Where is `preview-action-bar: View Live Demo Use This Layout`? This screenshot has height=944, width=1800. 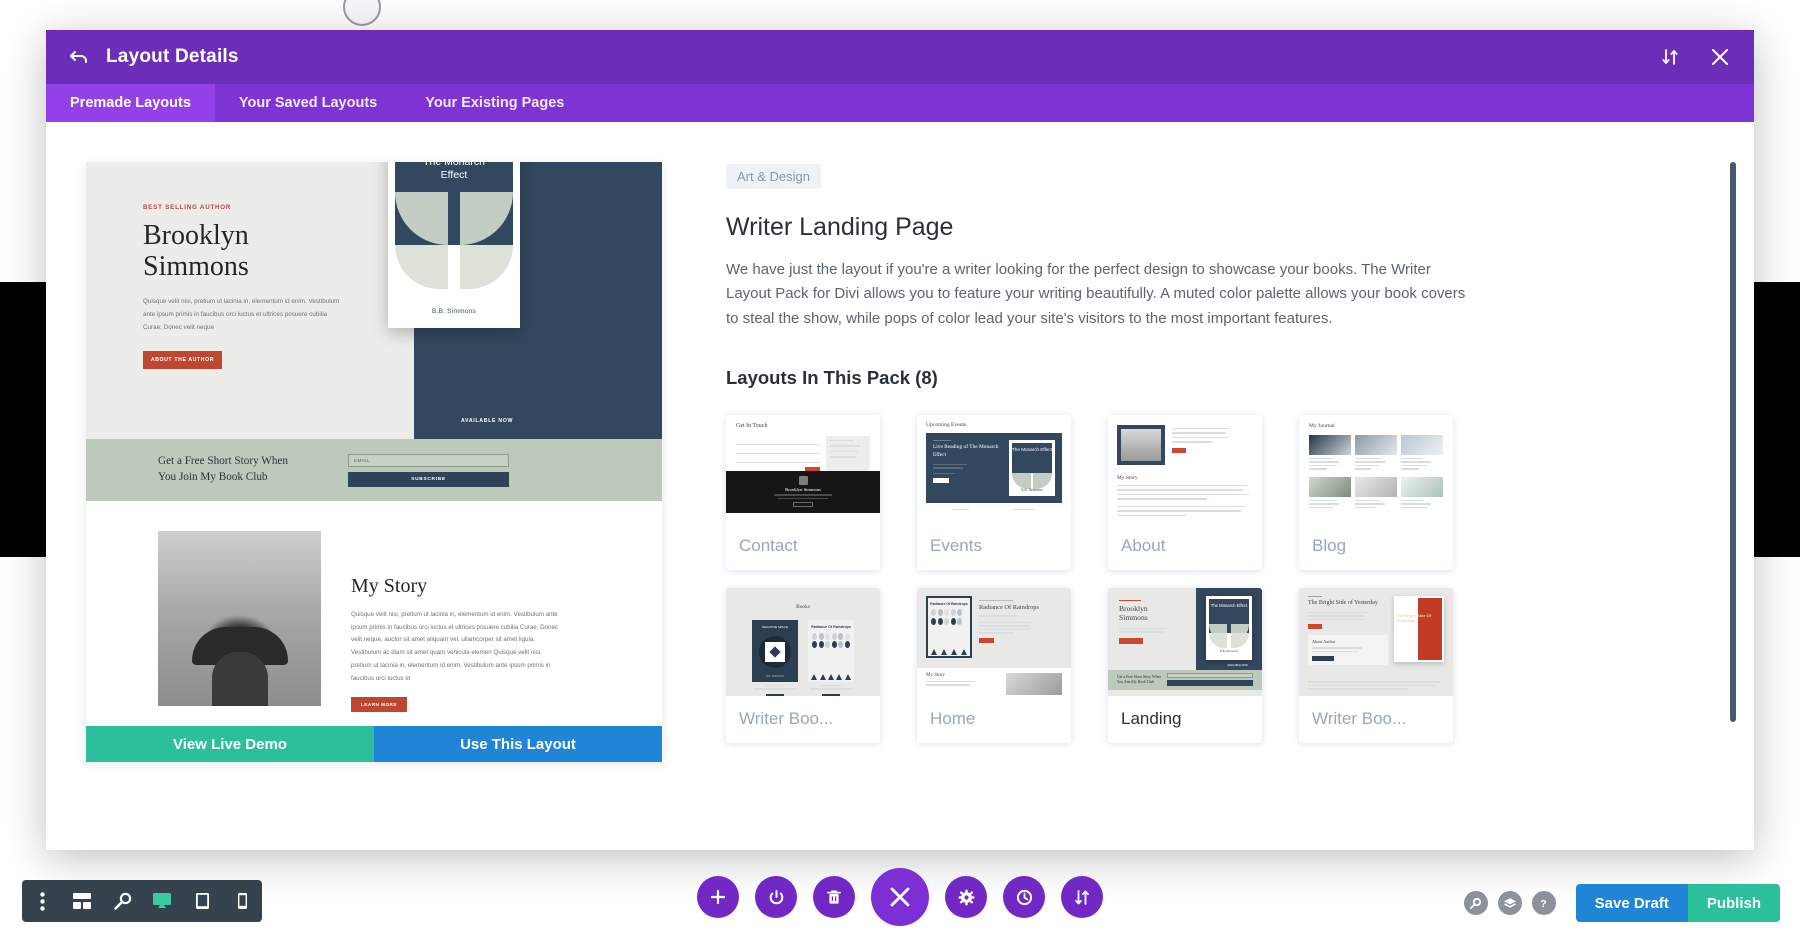 preview-action-bar: View Live Demo Use This Layout is located at coordinates (374, 744).